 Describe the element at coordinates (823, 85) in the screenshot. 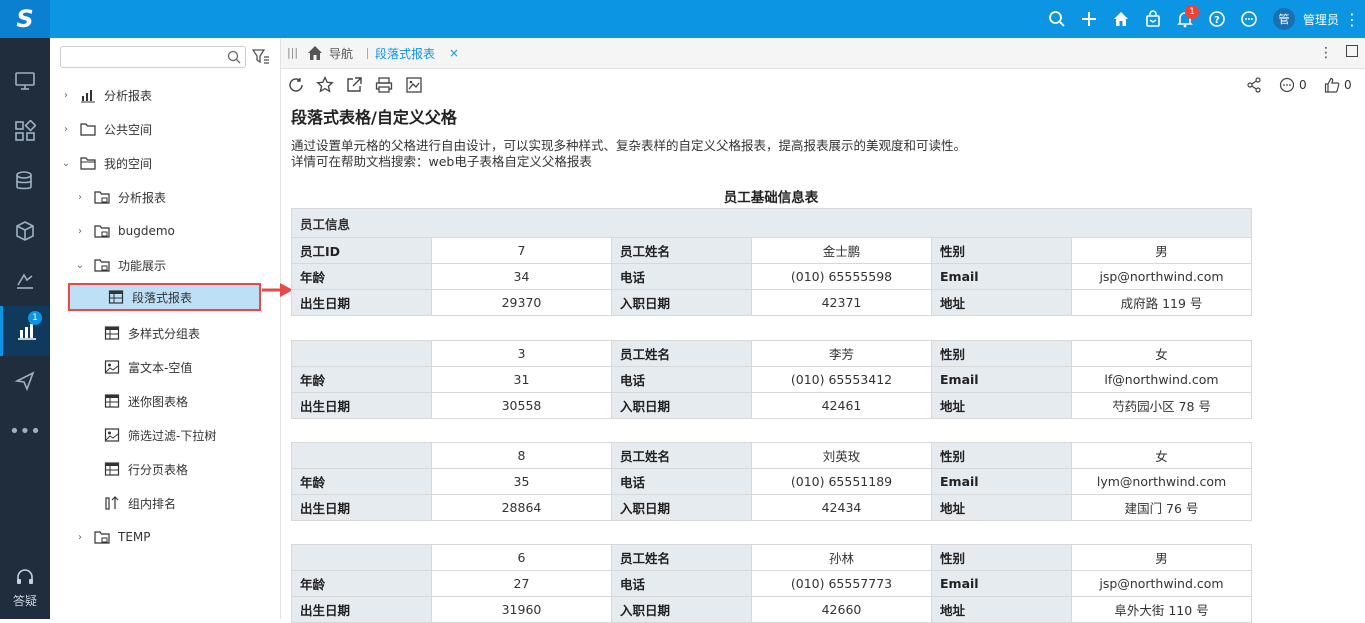

I see `report-toolbar: 0 0` at that location.